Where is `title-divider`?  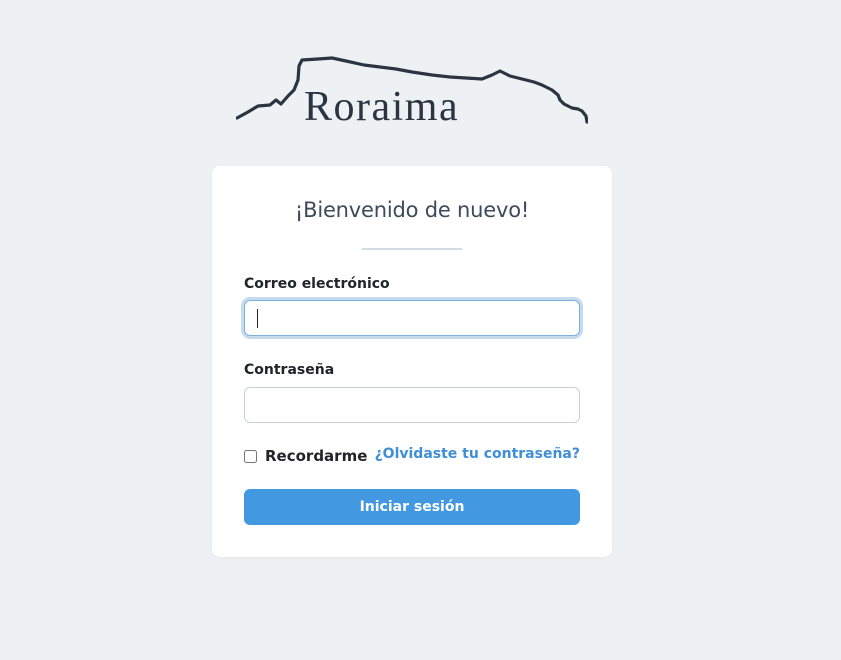
title-divider is located at coordinates (412, 249).